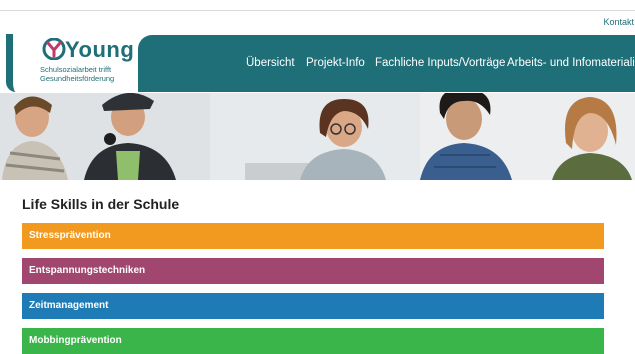 Image resolution: width=635 pixels, height=354 pixels. I want to click on nav-item-arbeits-infomaterialien: Arbeits- und Infomaterialien, so click(571, 63).